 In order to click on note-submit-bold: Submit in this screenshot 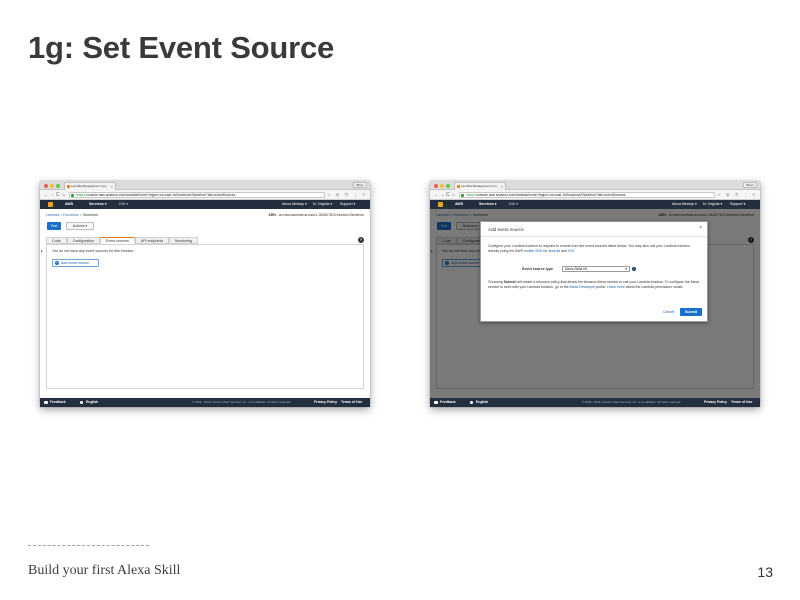, I will do `click(509, 282)`.